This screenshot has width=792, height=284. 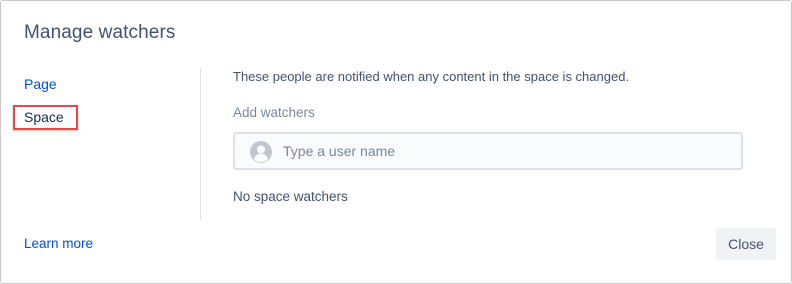 I want to click on add-watchers-label: Add watchers, so click(x=274, y=112).